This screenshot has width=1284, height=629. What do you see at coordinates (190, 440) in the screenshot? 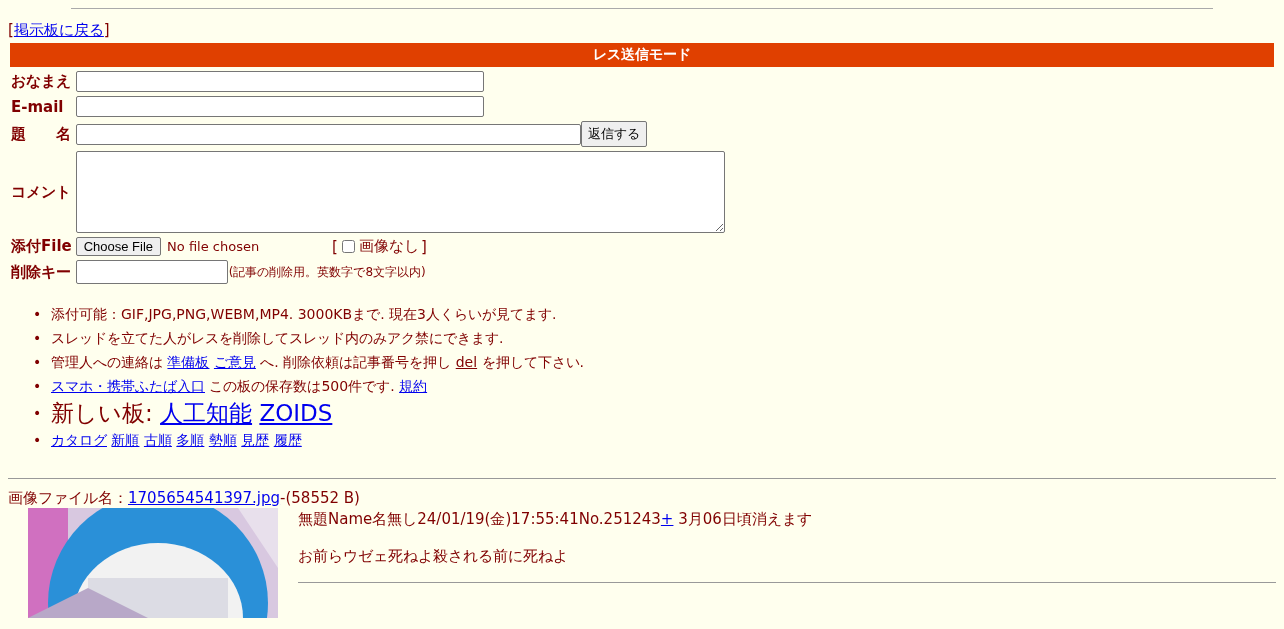
I see `link: 多順` at bounding box center [190, 440].